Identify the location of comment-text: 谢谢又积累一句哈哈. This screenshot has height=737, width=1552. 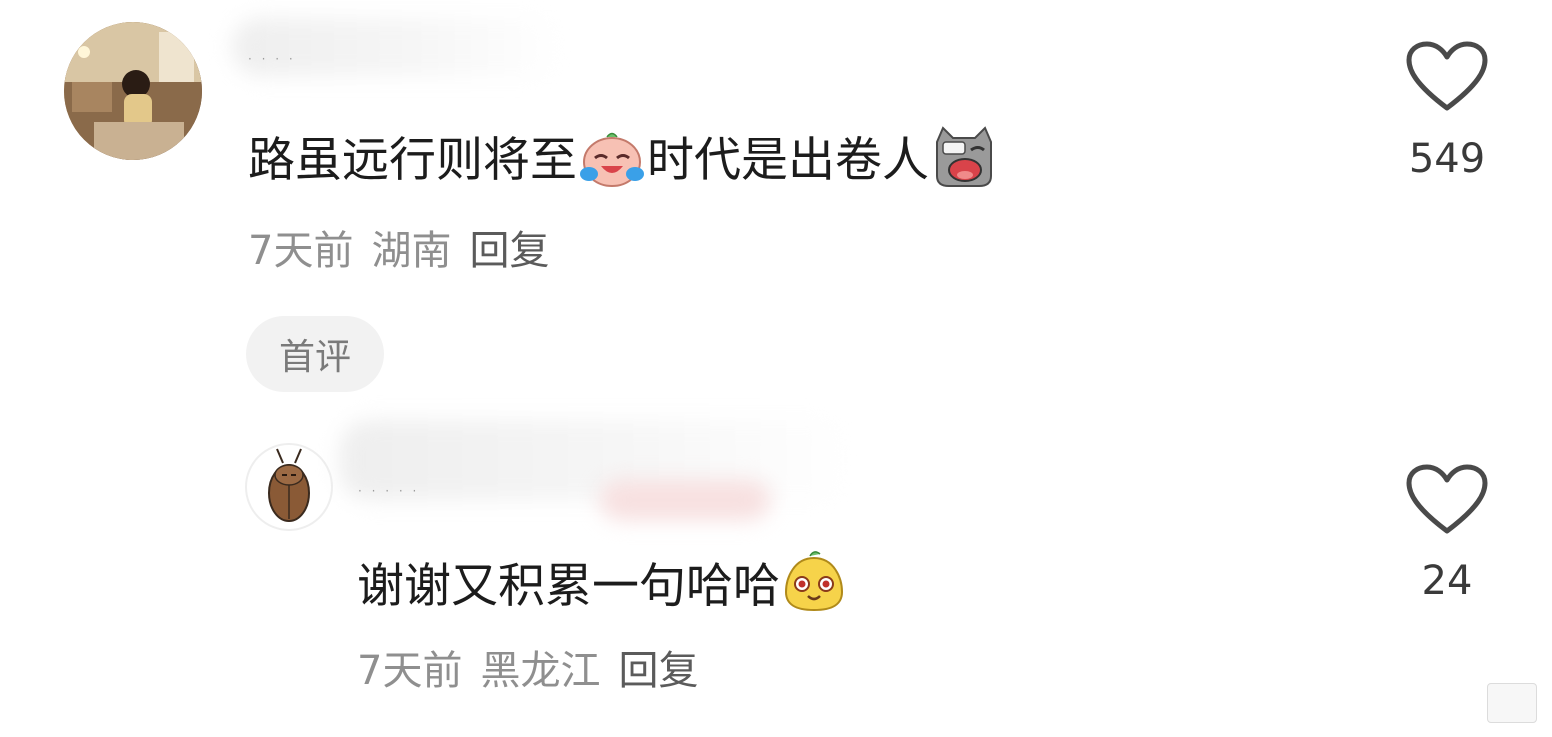
(602, 588).